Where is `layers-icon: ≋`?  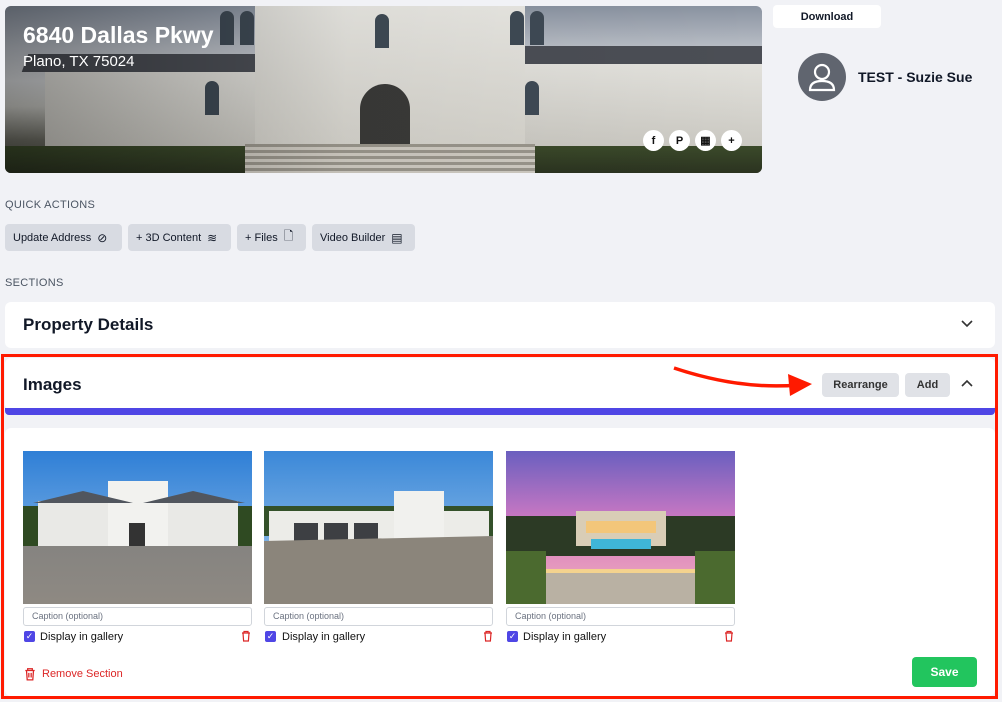 layers-icon: ≋ is located at coordinates (212, 237).